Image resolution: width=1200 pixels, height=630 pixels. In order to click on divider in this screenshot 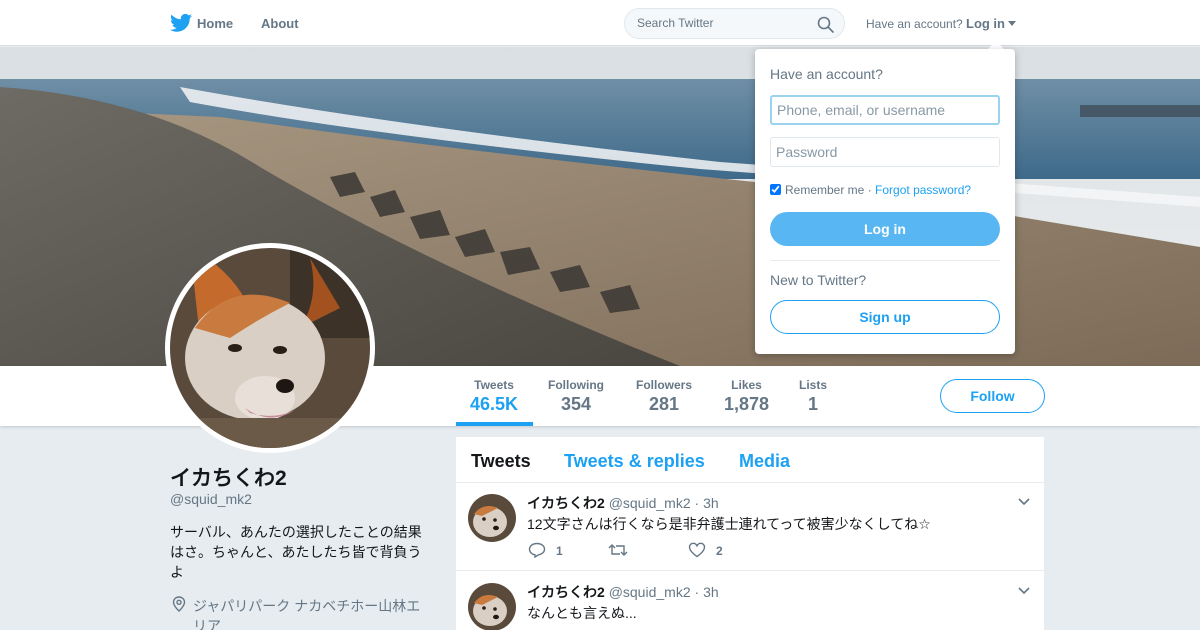, I will do `click(885, 260)`.